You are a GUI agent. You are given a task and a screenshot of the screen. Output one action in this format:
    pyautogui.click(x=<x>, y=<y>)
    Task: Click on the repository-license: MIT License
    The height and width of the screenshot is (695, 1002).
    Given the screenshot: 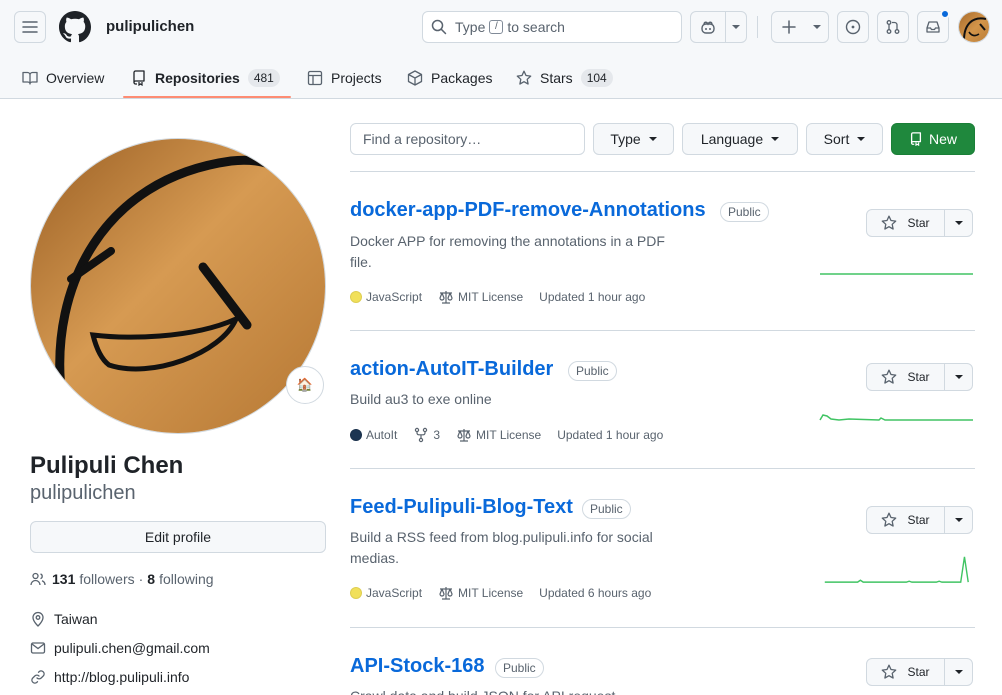 What is the action you would take?
    pyautogui.click(x=498, y=435)
    